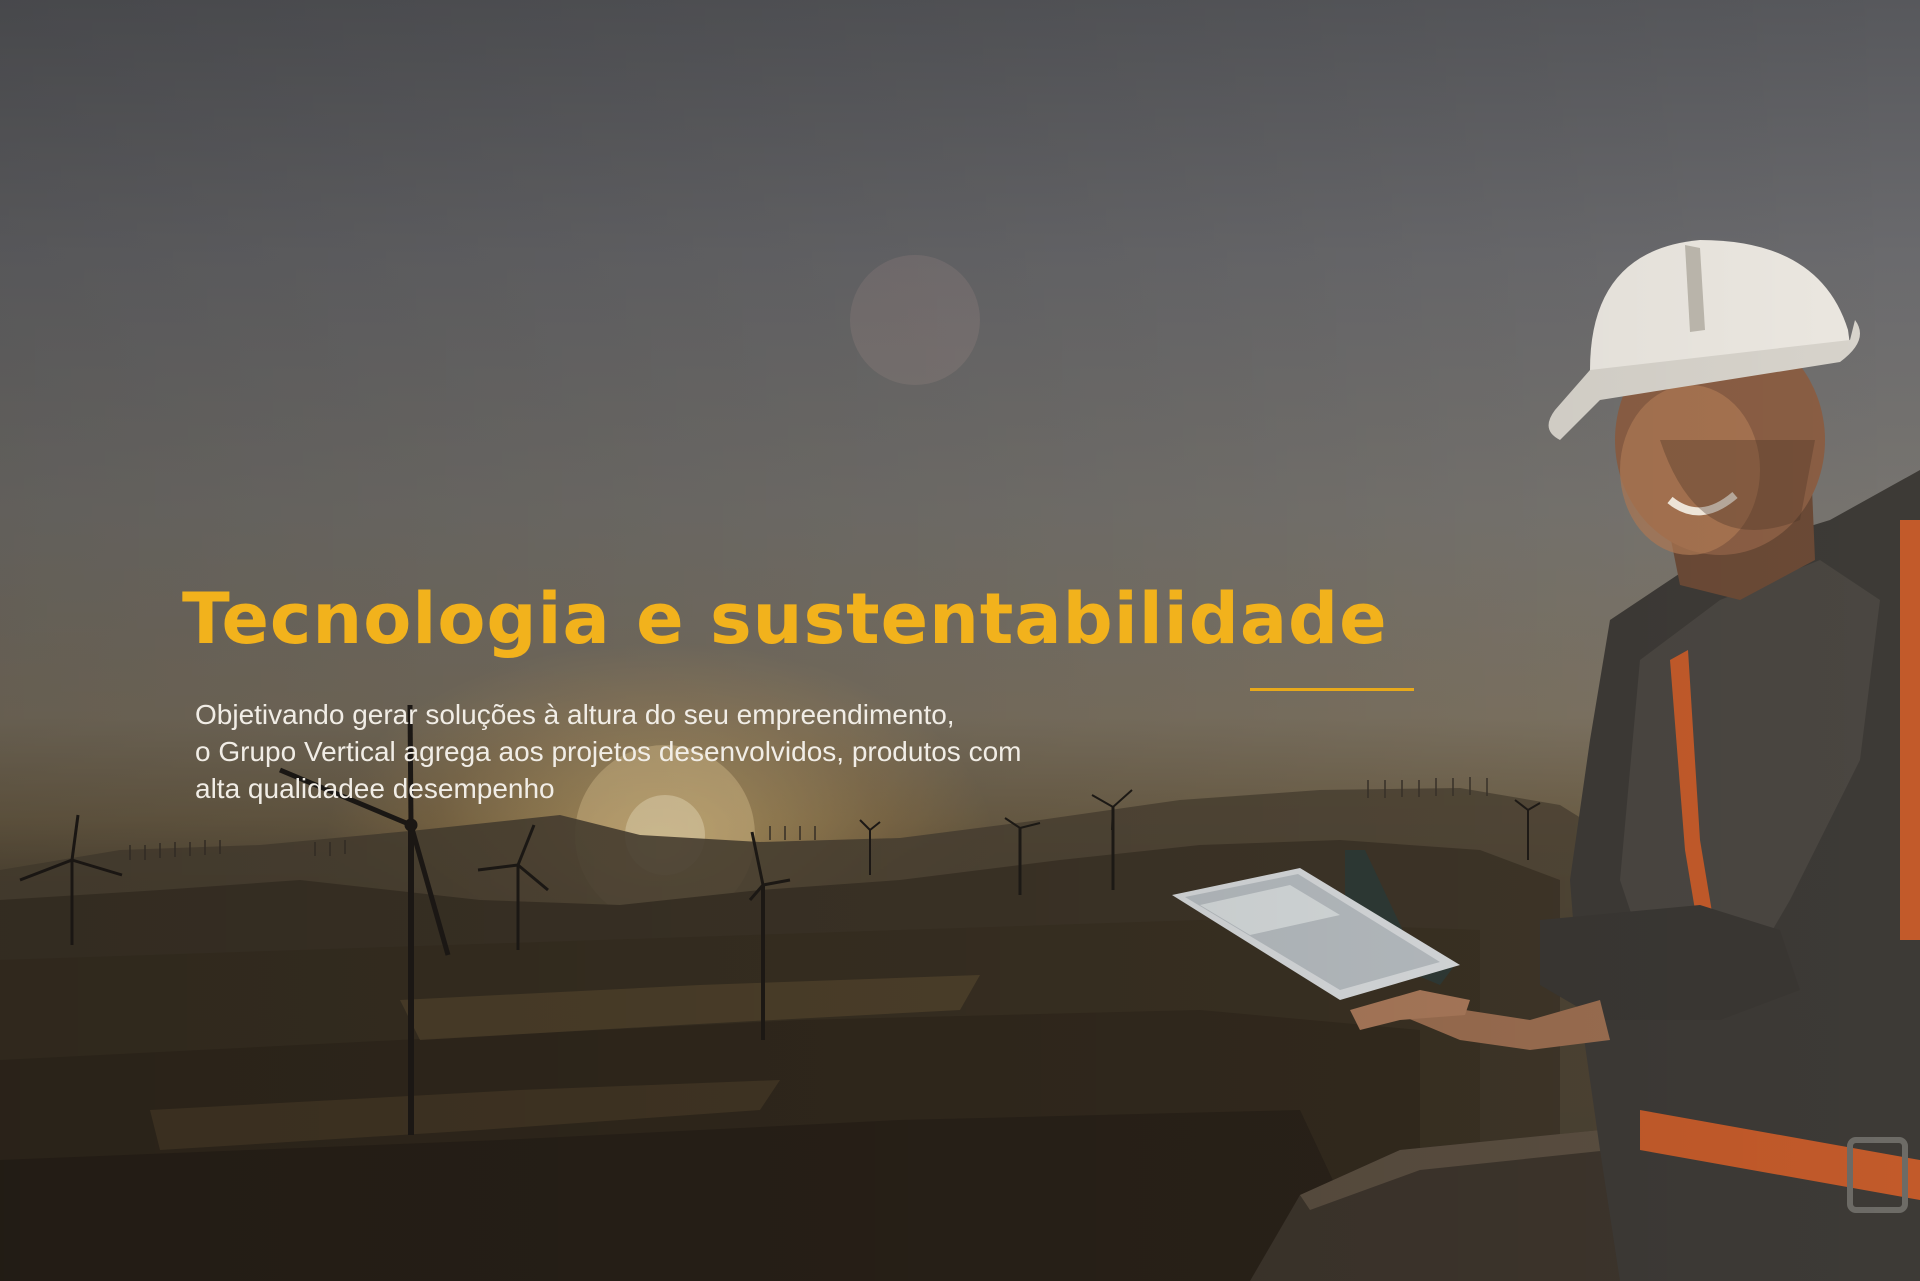 The height and width of the screenshot is (1281, 1920). Describe the element at coordinates (785, 619) in the screenshot. I see `hero-title: Tecnologia e sustentabilidade` at that location.